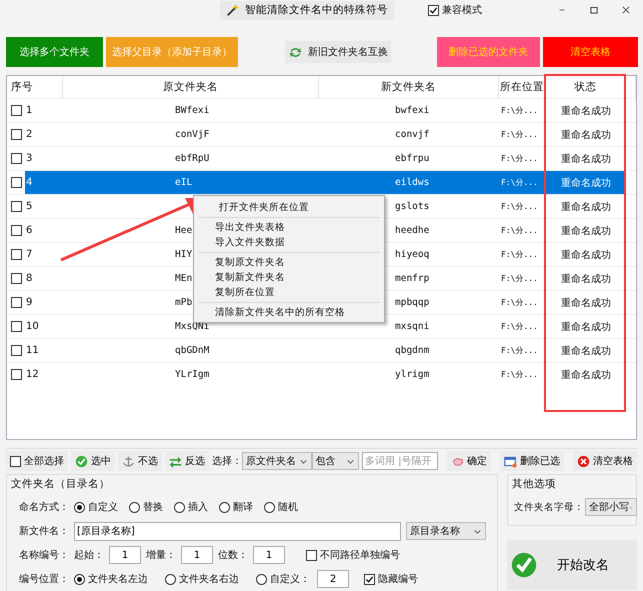 This screenshot has width=643, height=591. I want to click on menu-item: 复制原文件夹名, so click(289, 262).